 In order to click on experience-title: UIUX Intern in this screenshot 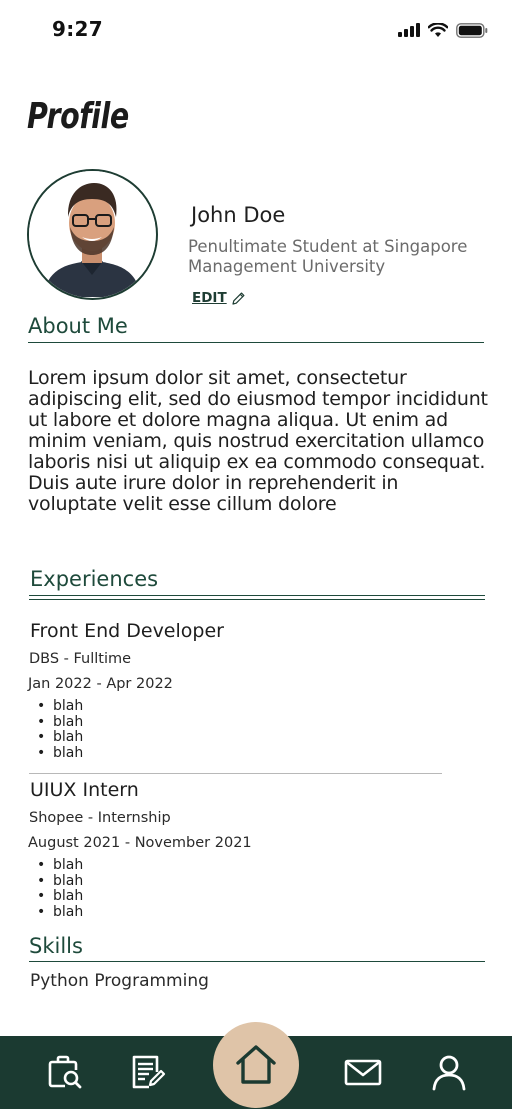, I will do `click(84, 790)`.